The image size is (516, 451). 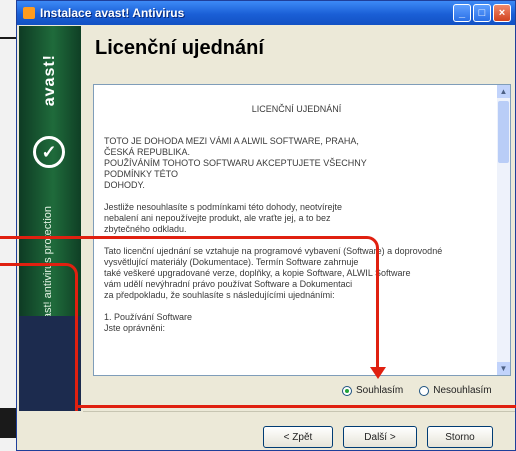 I want to click on cancel-button: Storno, so click(x=460, y=437).